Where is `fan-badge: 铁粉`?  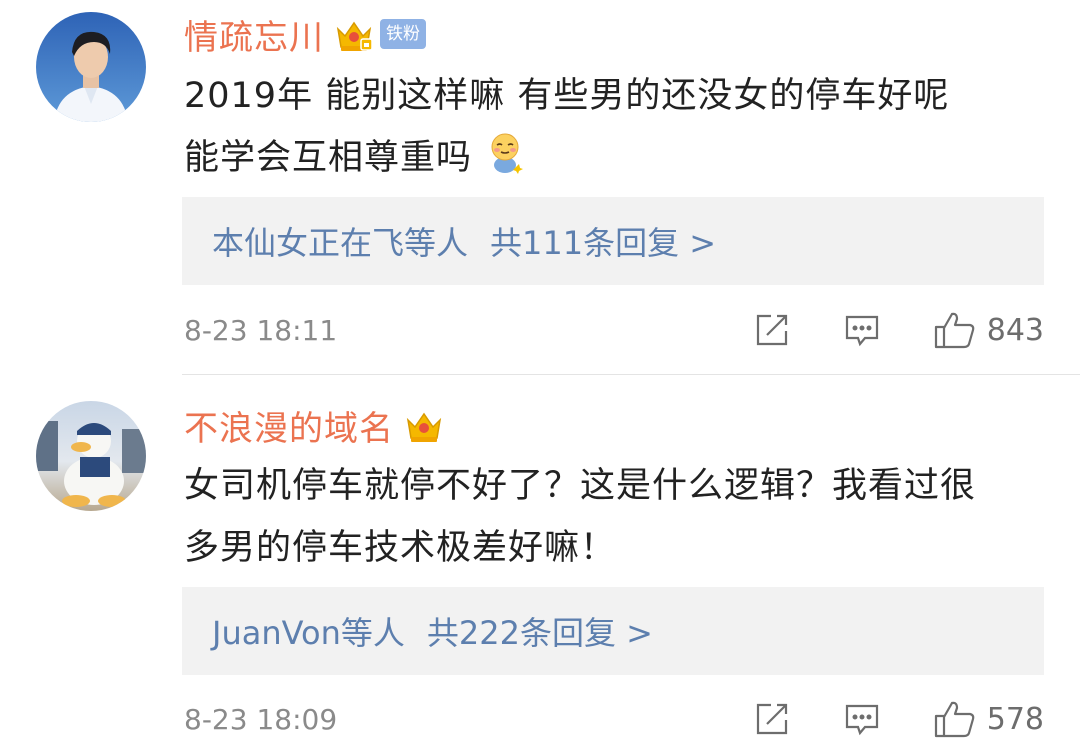 fan-badge: 铁粉 is located at coordinates (403, 34).